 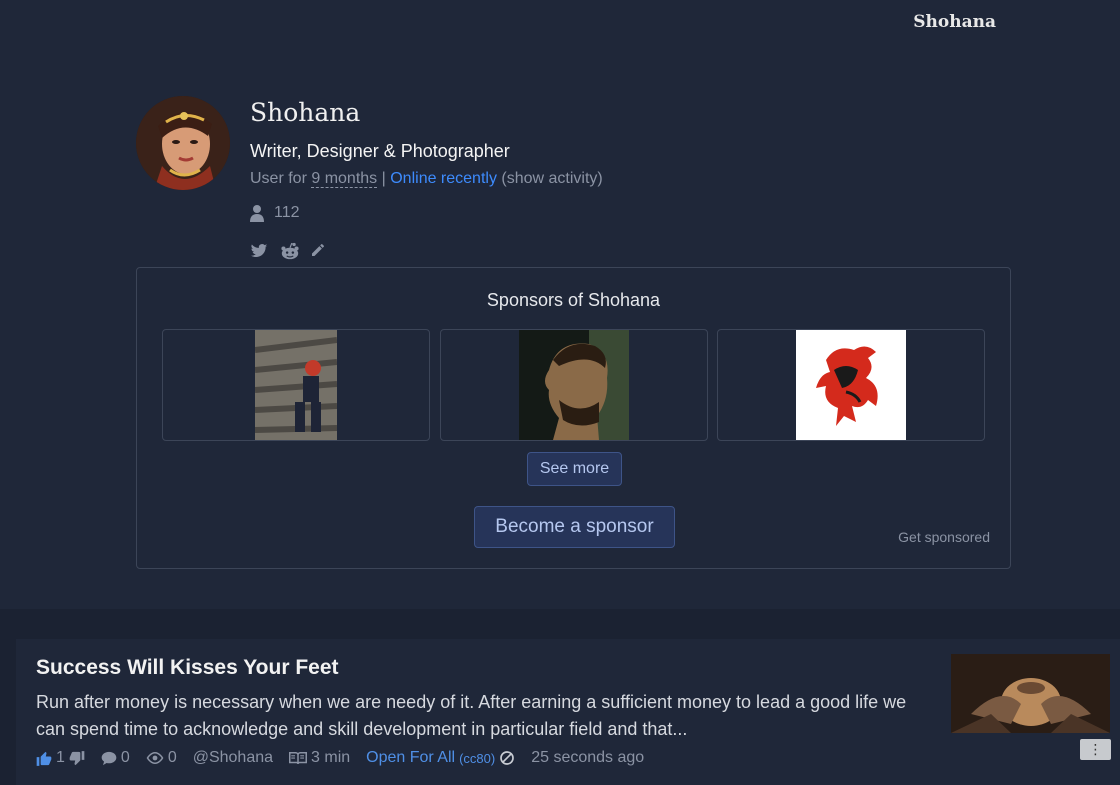 I want to click on comments-group: 0, so click(x=115, y=758).